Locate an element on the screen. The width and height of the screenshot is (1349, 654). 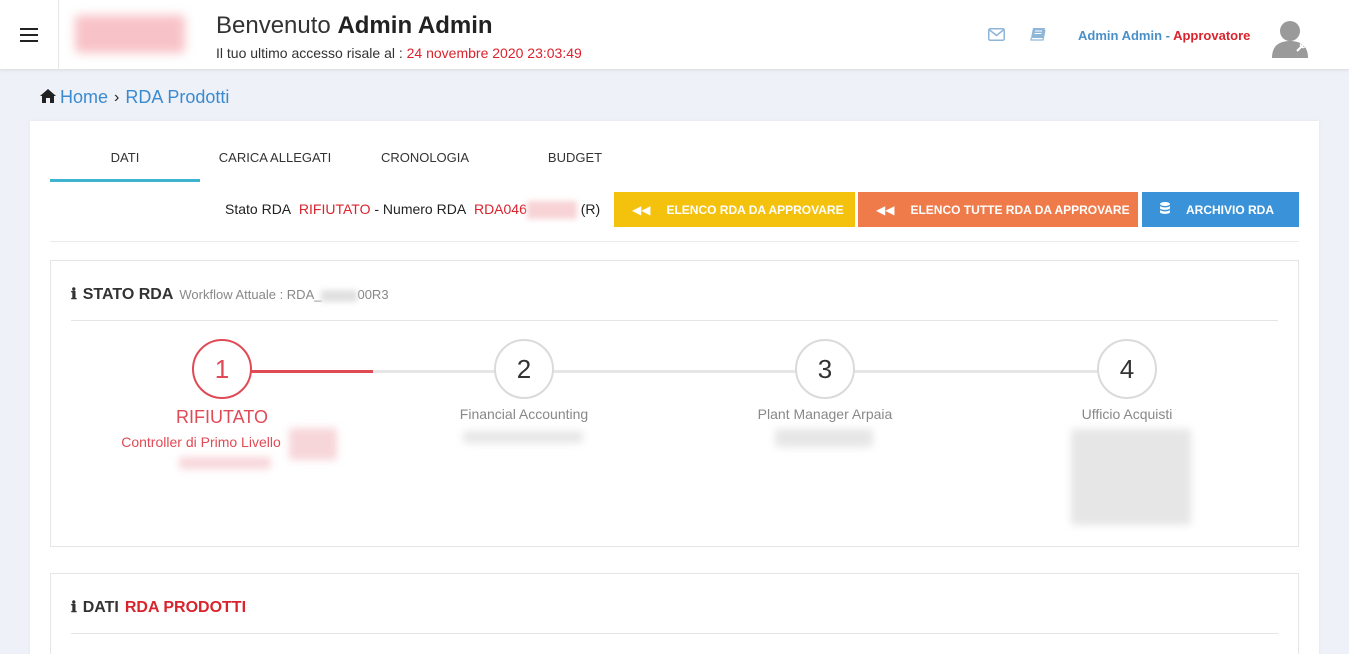
numero-label: - Numero RDA is located at coordinates (420, 209).